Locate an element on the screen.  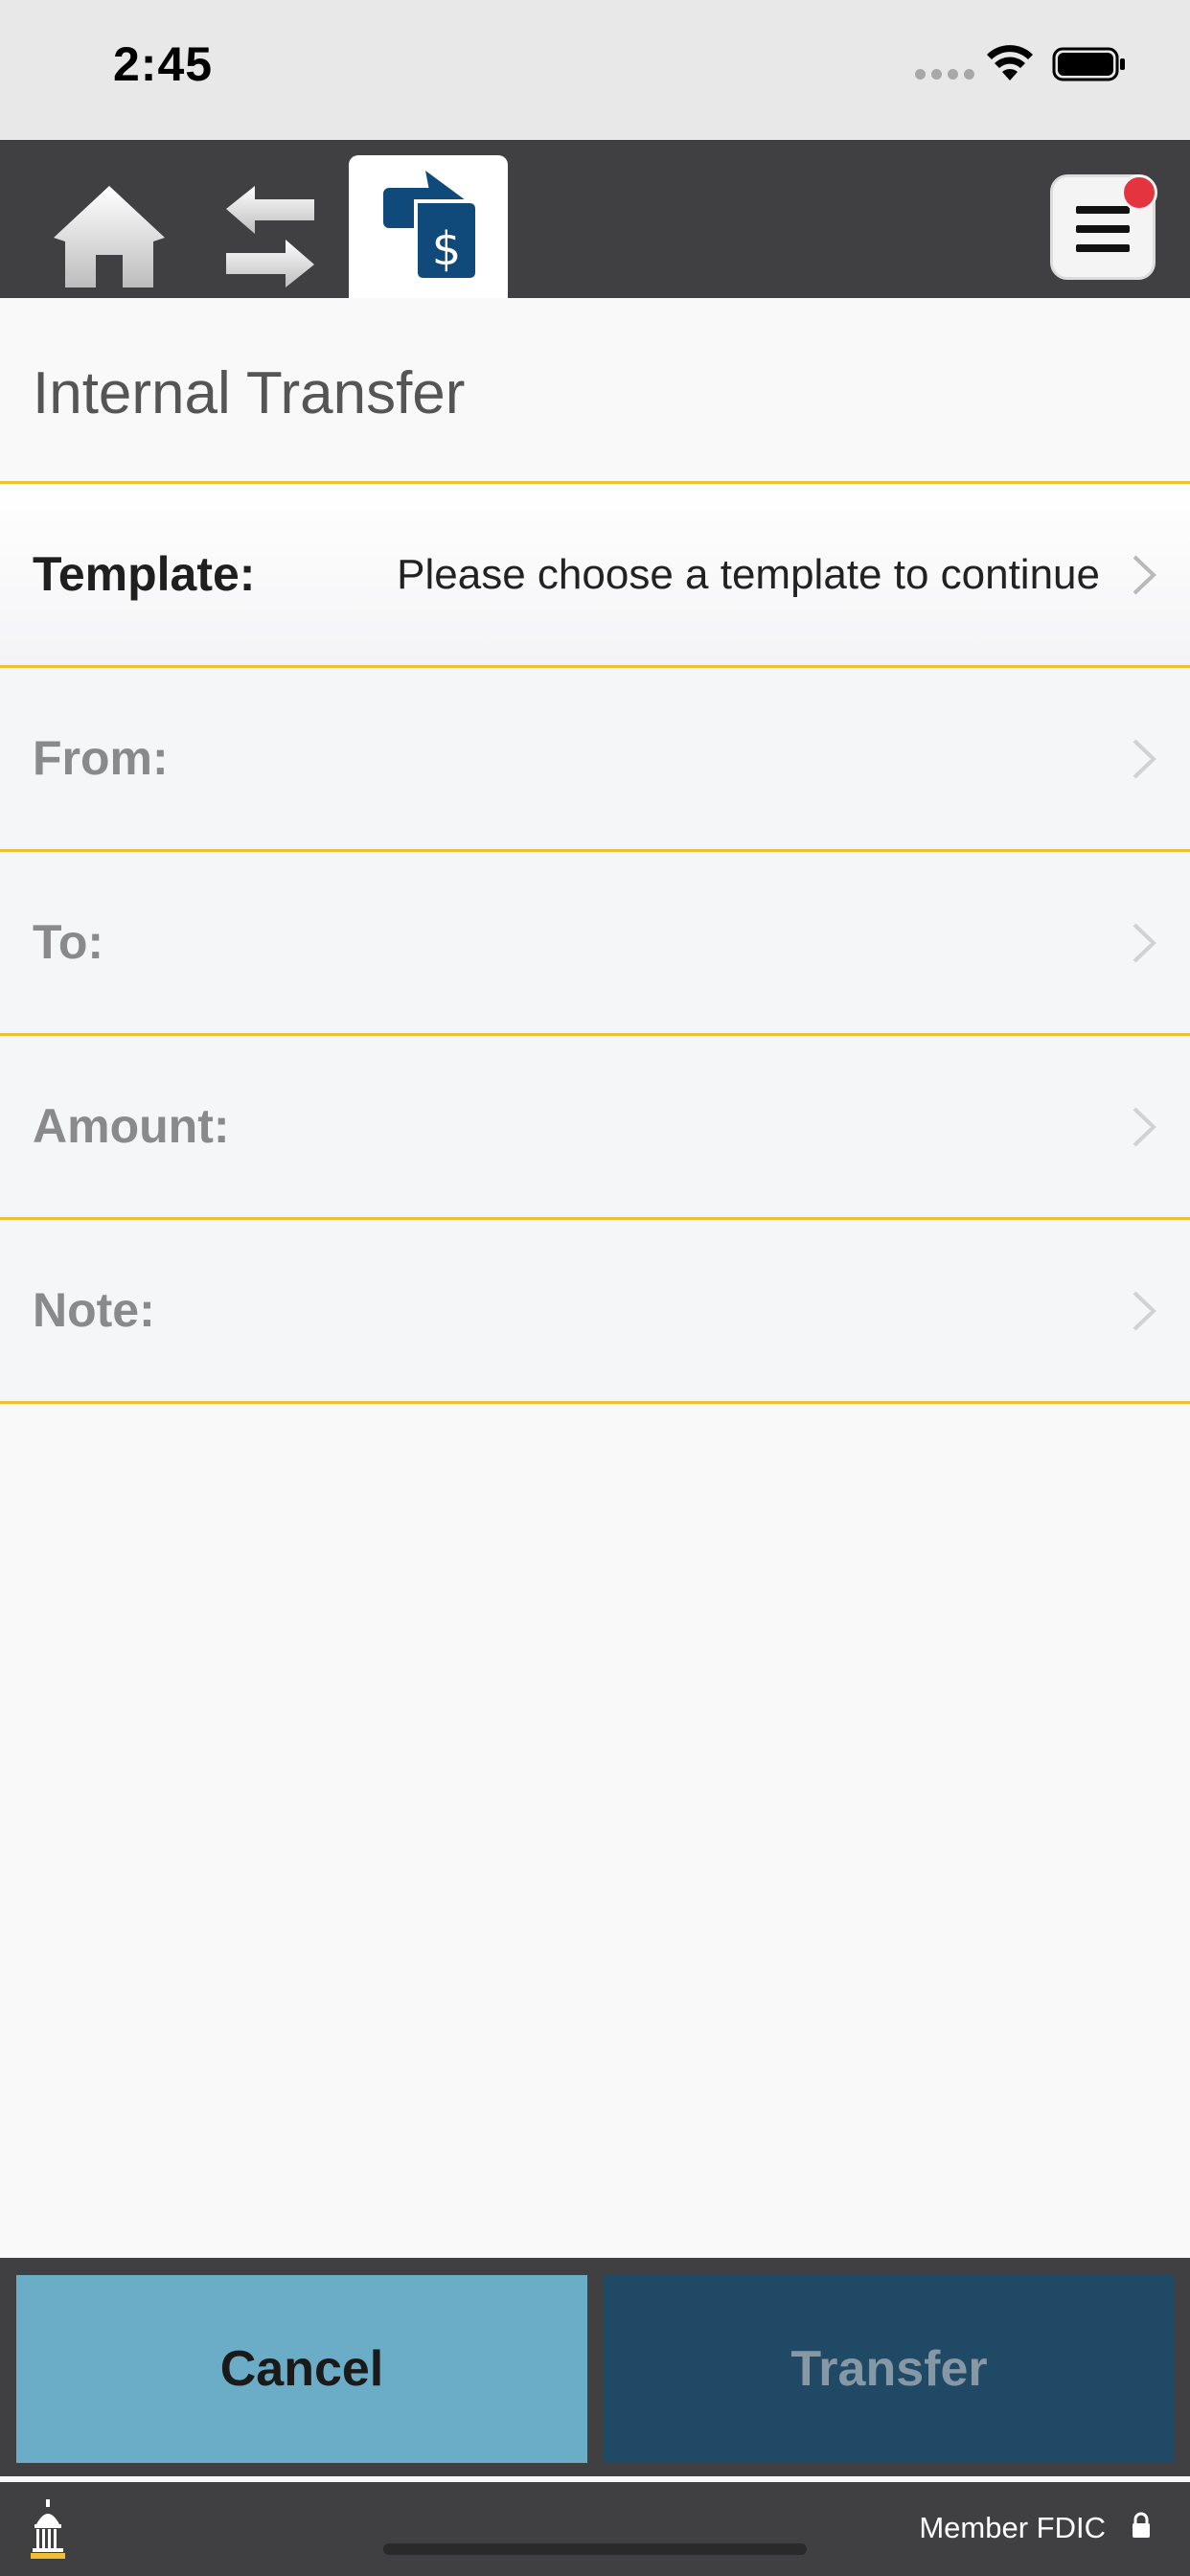
status-time: 2:45 is located at coordinates (163, 64).